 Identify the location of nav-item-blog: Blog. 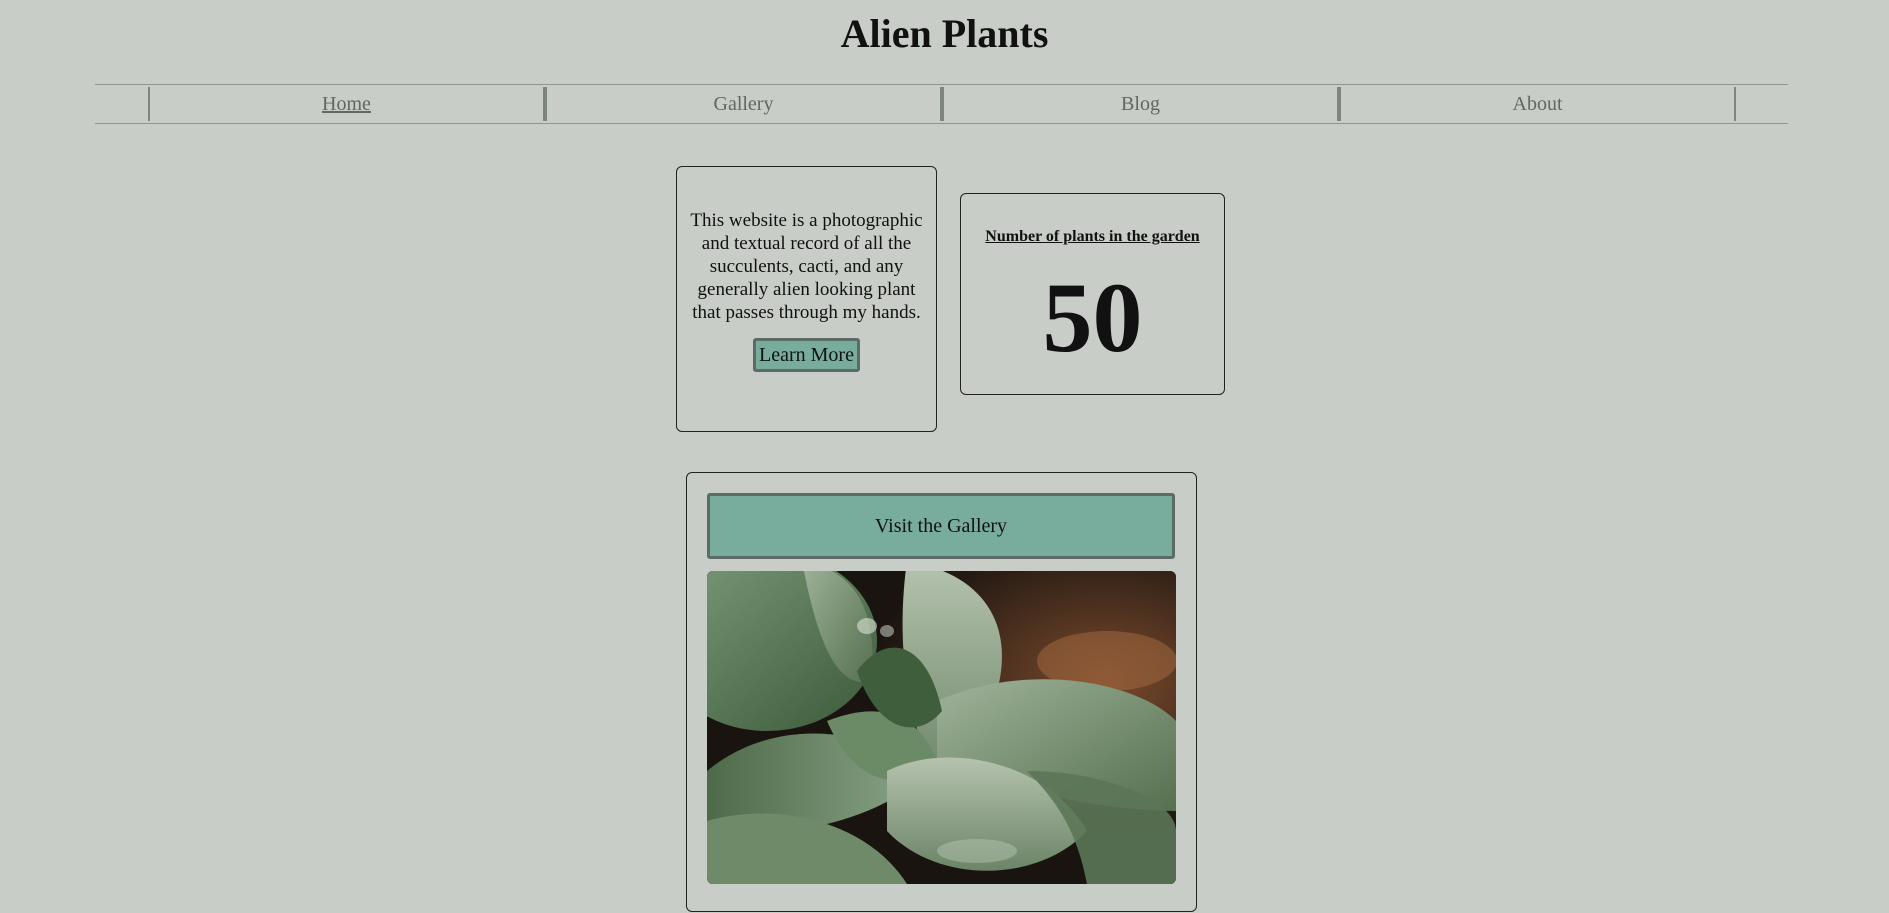
(1140, 104).